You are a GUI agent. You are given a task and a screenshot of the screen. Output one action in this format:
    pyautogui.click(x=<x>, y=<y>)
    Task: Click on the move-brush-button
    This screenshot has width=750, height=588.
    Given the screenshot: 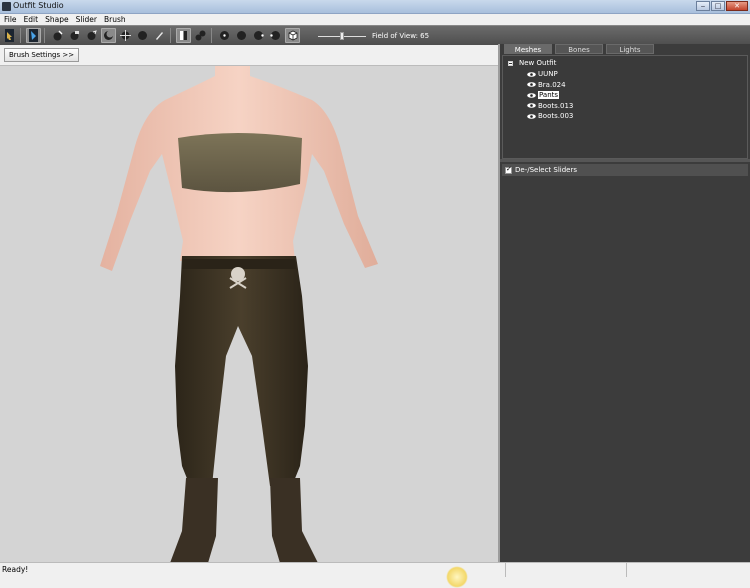 What is the action you would take?
    pyautogui.click(x=91, y=35)
    